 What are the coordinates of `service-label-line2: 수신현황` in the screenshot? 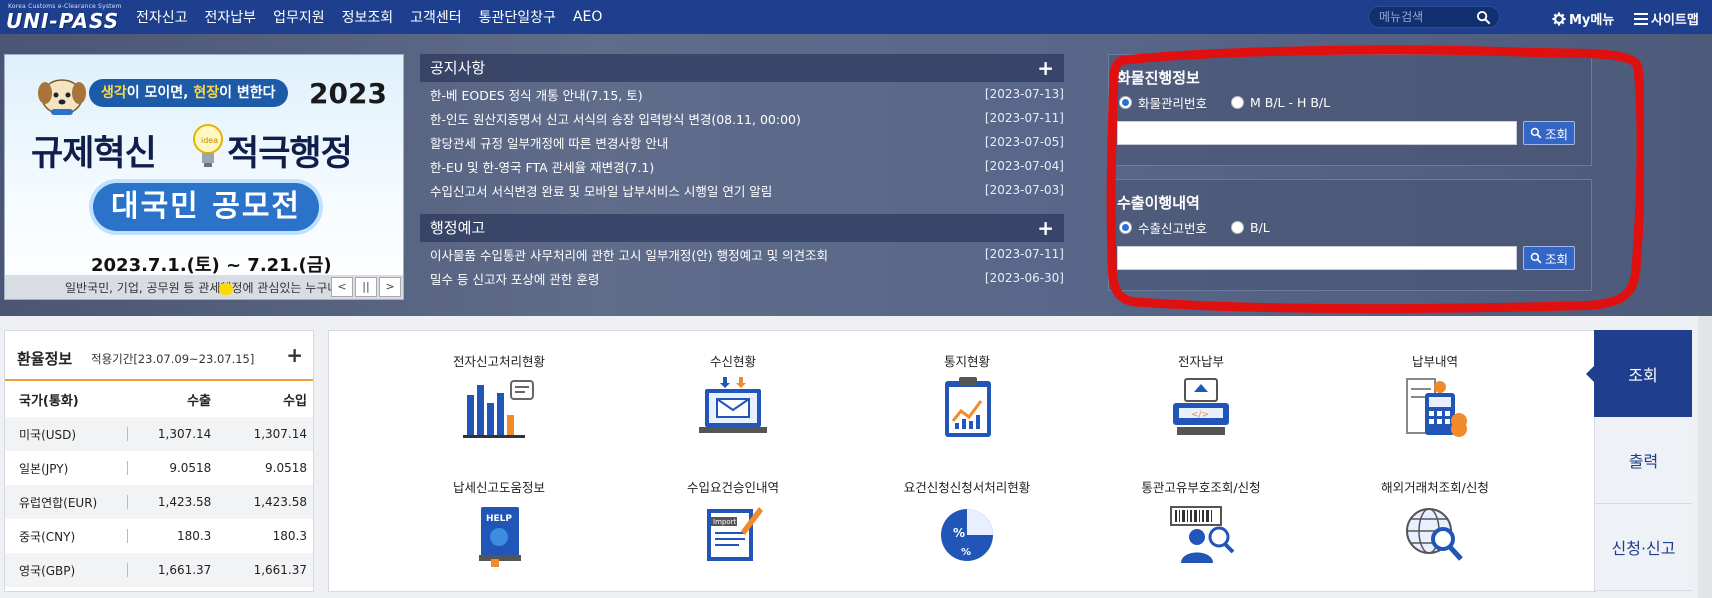 It's located at (732, 361).